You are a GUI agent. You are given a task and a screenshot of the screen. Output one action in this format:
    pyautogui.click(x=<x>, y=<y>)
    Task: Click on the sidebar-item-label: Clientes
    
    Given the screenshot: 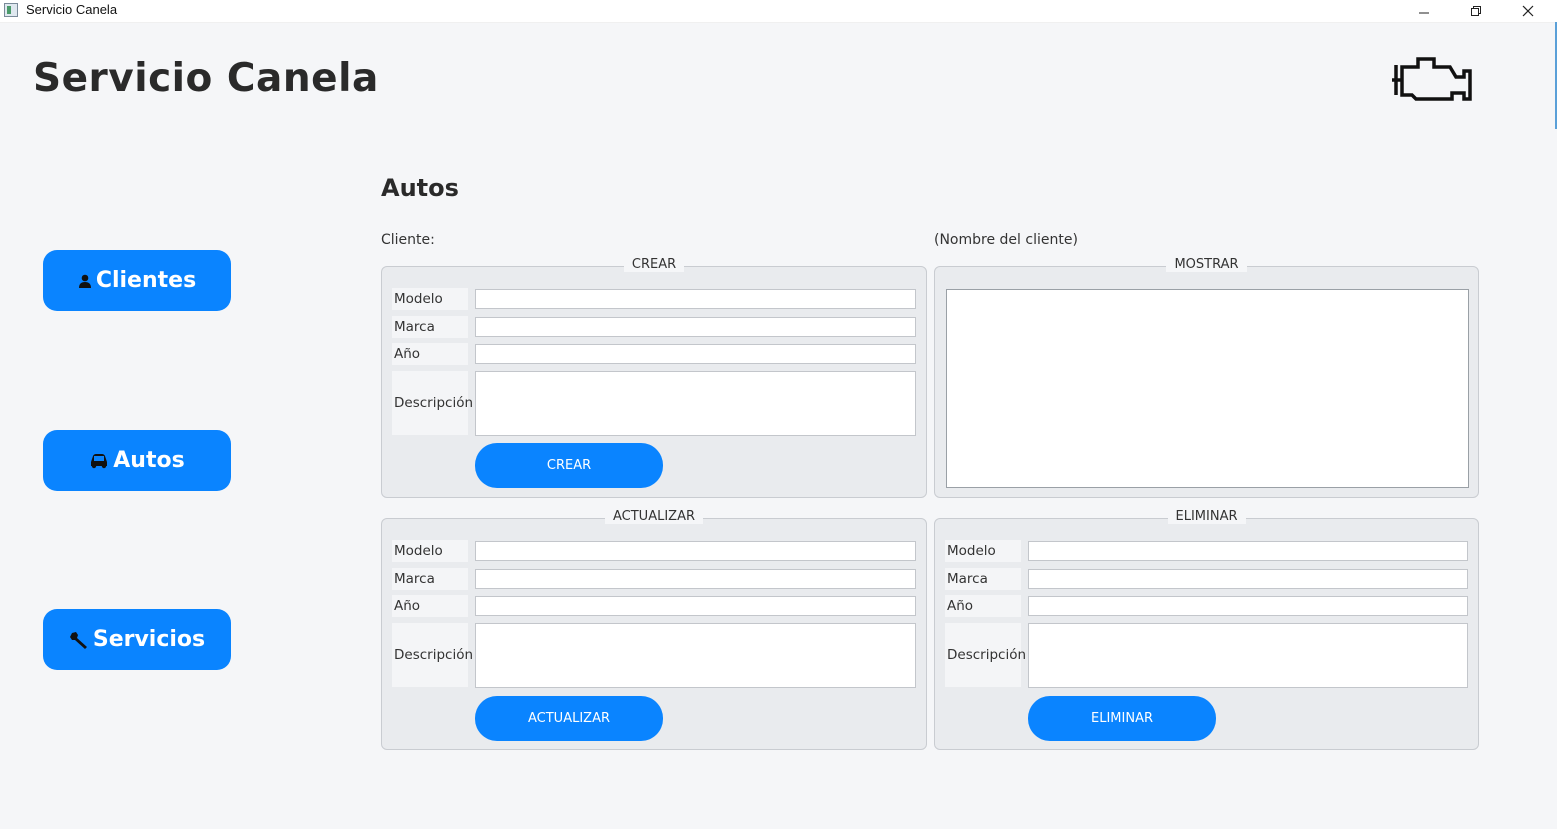 What is the action you would take?
    pyautogui.click(x=146, y=280)
    